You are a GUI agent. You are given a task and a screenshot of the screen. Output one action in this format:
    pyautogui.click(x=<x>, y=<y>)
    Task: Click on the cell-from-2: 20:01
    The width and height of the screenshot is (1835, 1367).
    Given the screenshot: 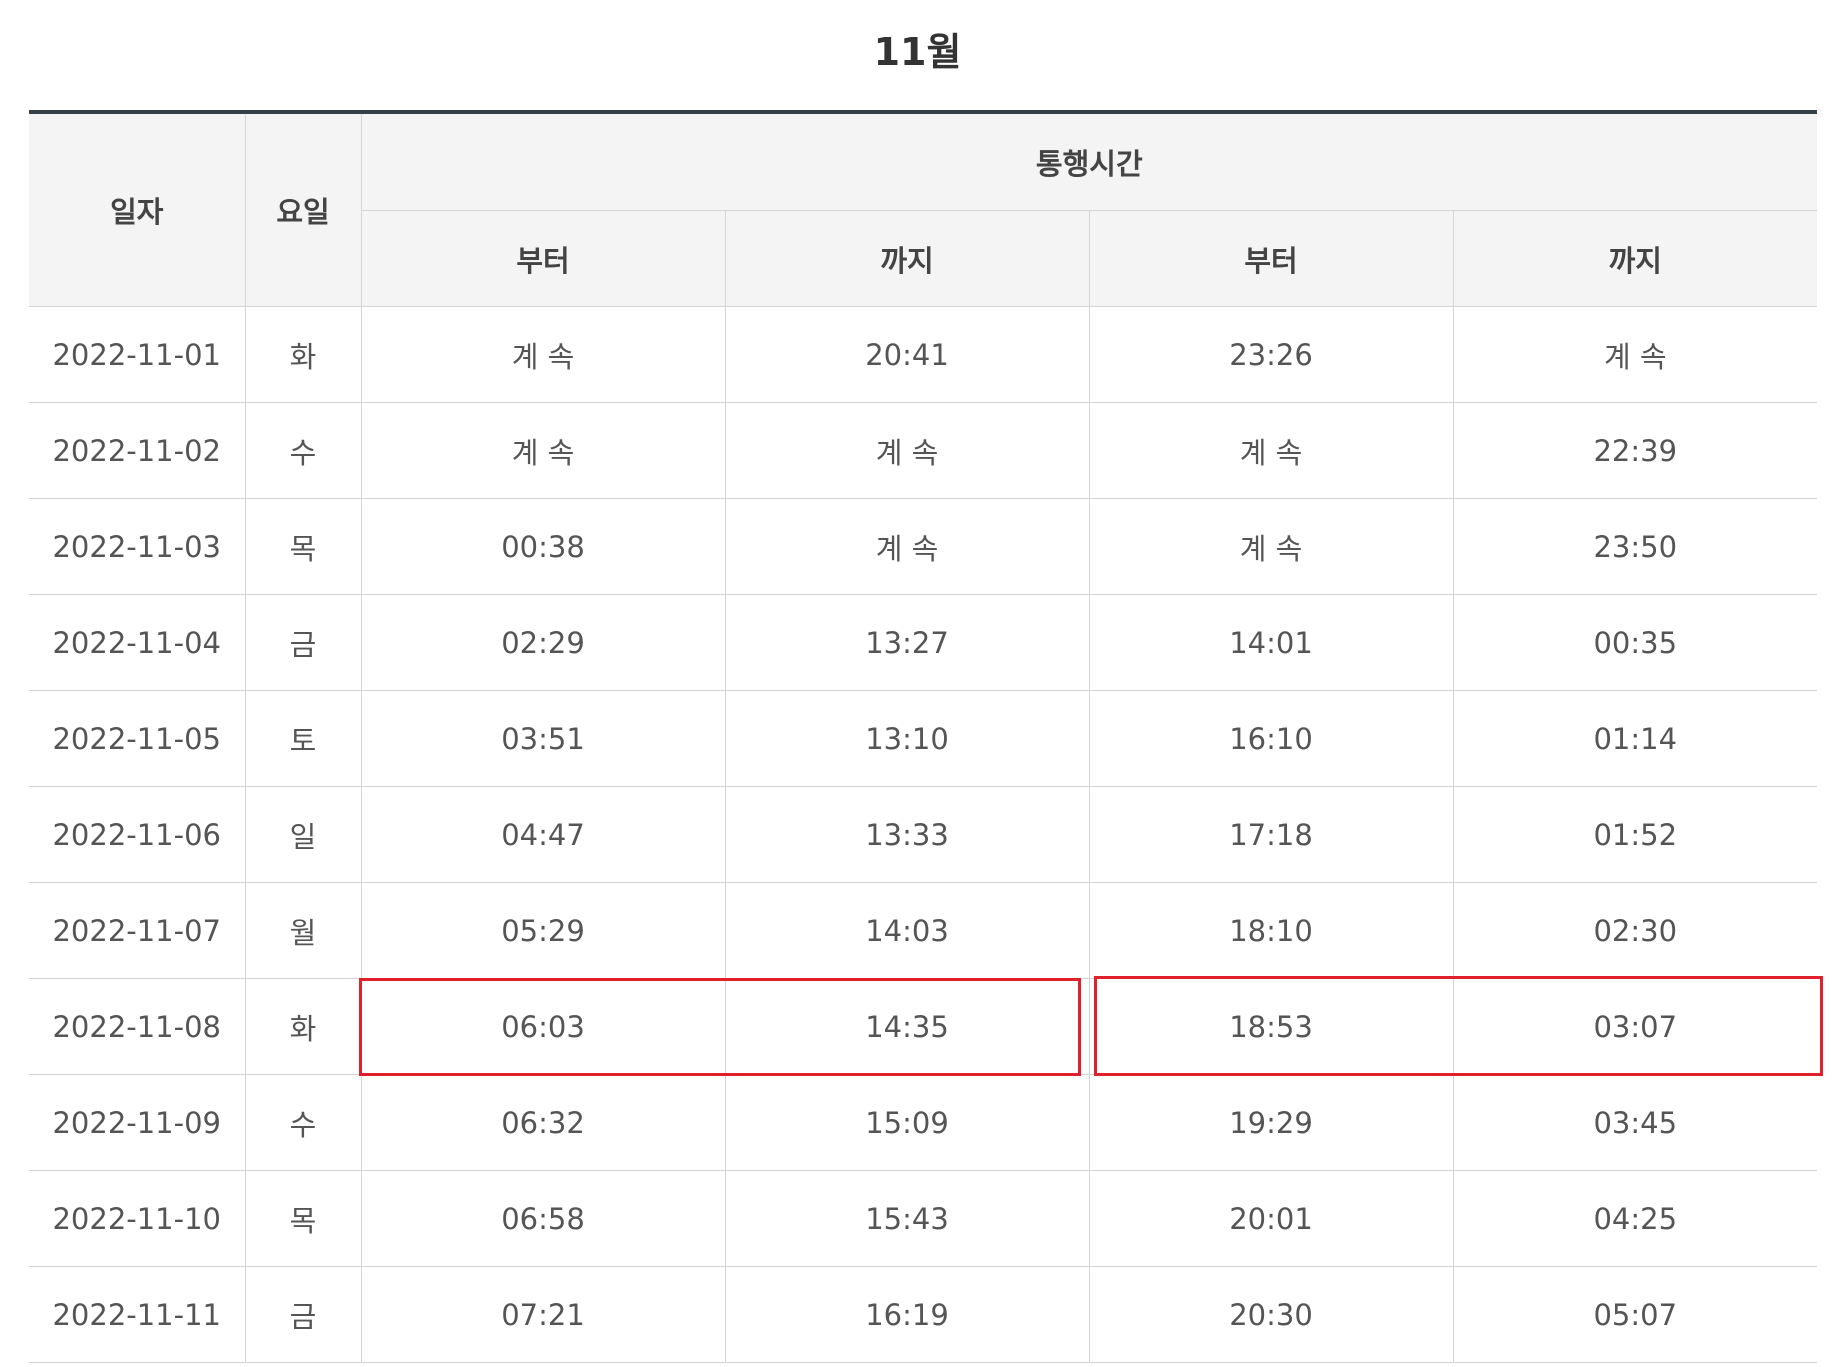 What is the action you would take?
    pyautogui.click(x=1271, y=1218)
    